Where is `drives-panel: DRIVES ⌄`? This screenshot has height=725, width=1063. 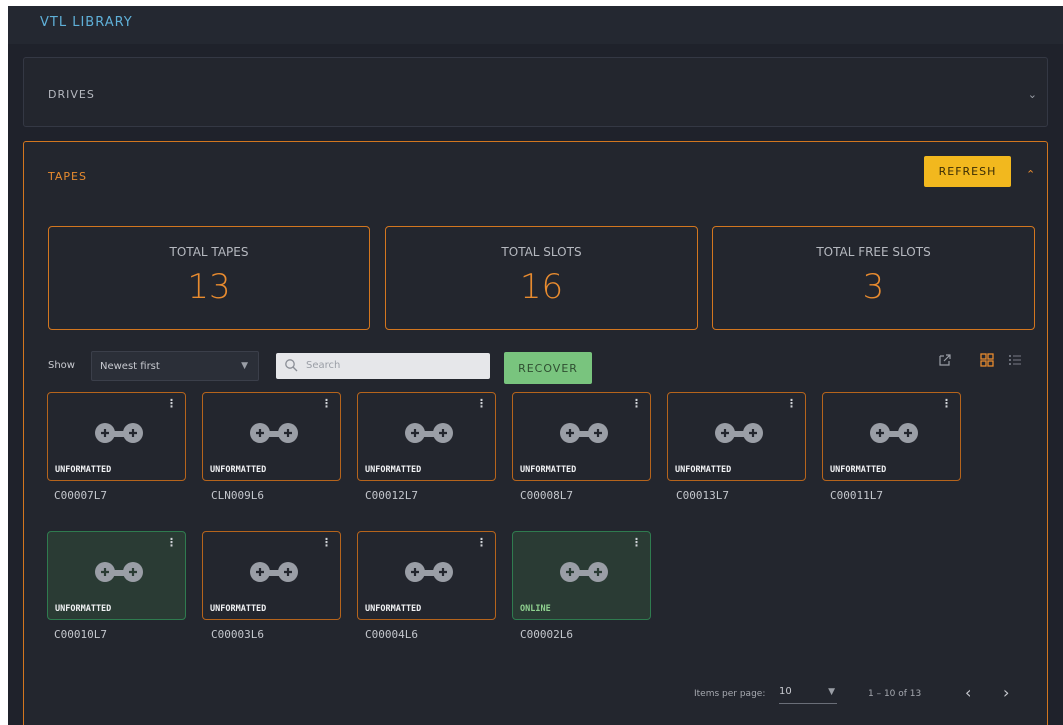
drives-panel: DRIVES ⌄ is located at coordinates (535, 92).